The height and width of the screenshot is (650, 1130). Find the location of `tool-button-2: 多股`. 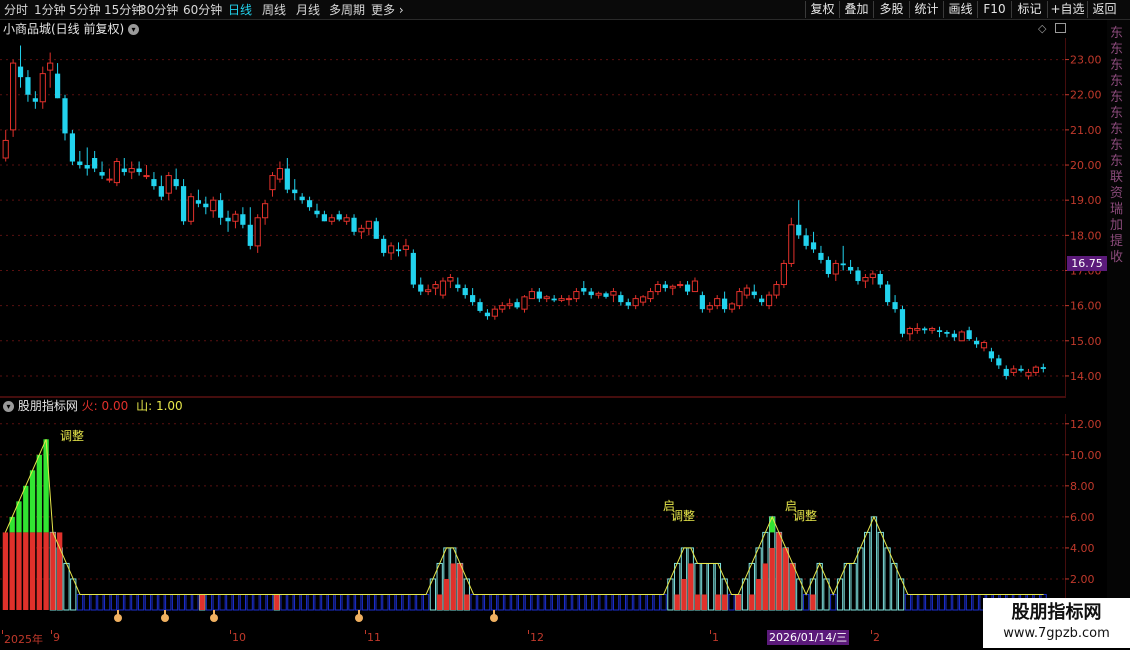

tool-button-2: 多股 is located at coordinates (891, 9).